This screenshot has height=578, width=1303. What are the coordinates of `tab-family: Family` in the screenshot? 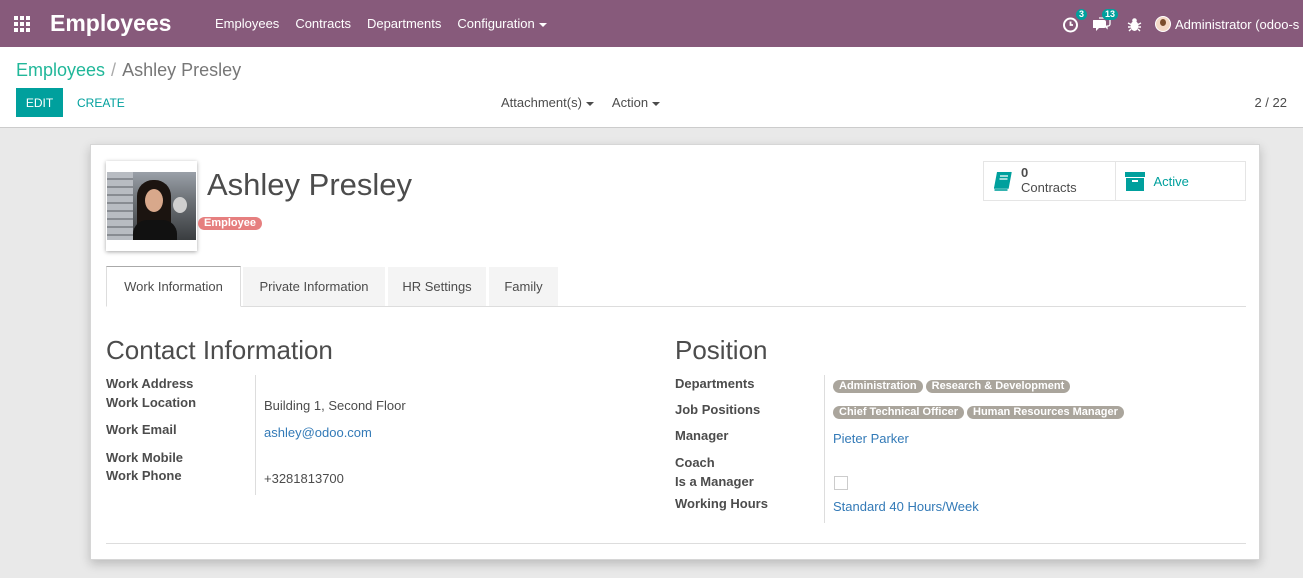 It's located at (523, 286).